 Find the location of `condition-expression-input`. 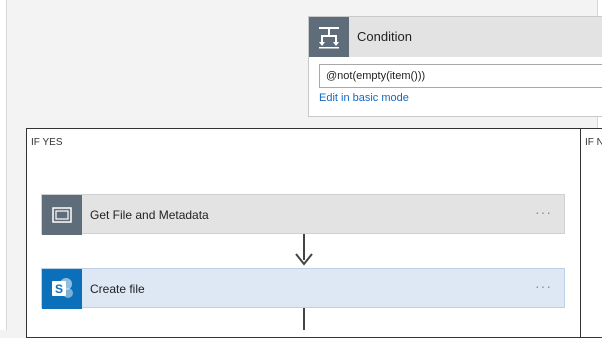

condition-expression-input is located at coordinates (460, 76).